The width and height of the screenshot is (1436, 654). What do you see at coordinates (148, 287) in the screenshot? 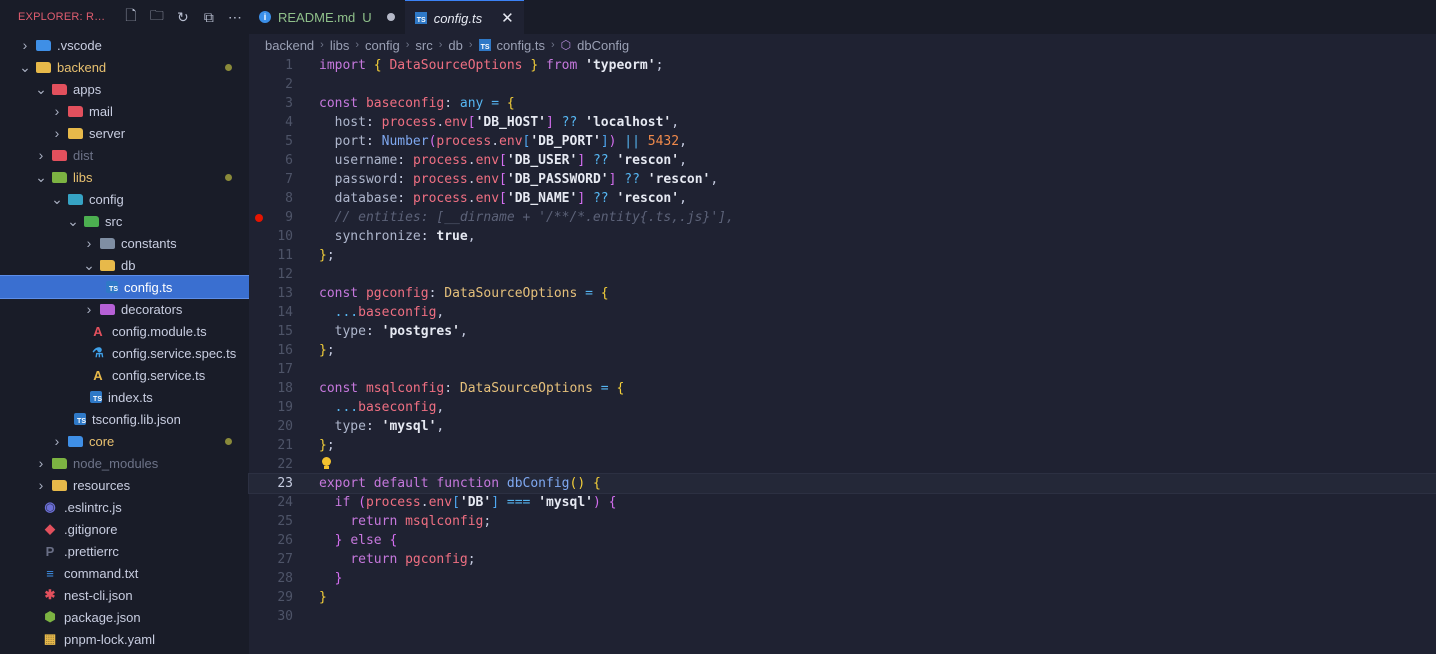
I see `tree-item-label: config.ts` at bounding box center [148, 287].